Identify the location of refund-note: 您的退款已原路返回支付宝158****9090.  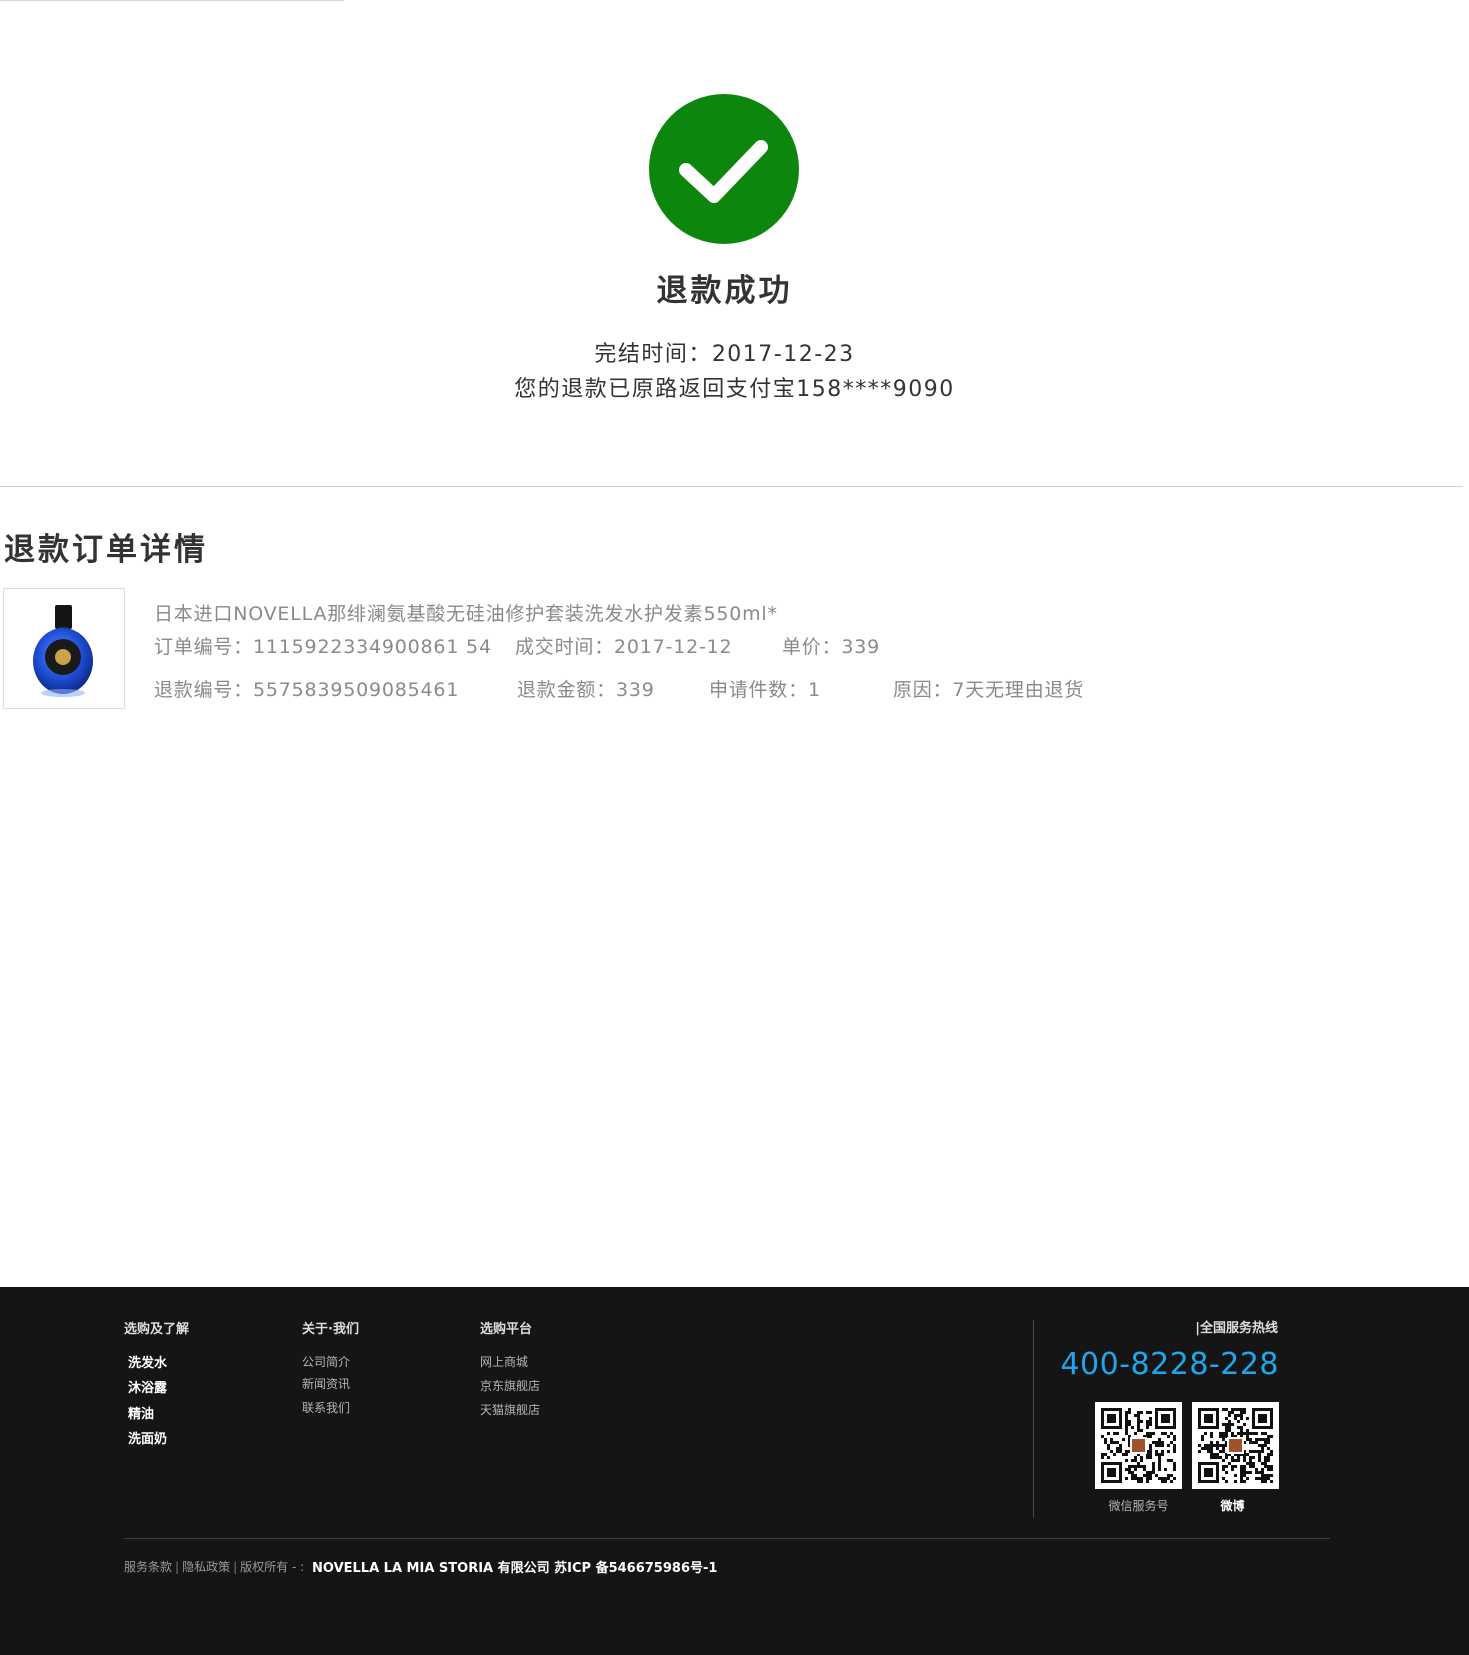
(734, 389).